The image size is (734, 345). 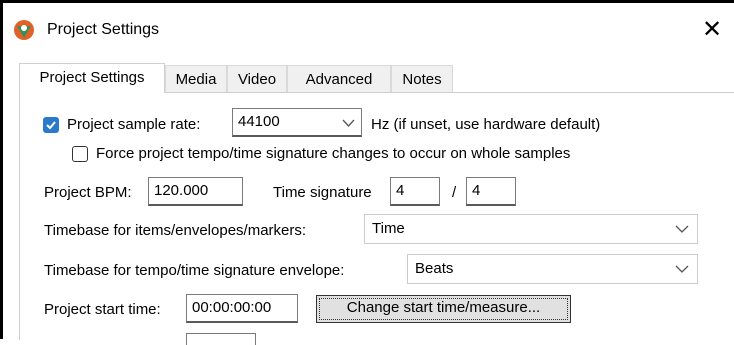 I want to click on bpm-input: 120.000, so click(x=195, y=191).